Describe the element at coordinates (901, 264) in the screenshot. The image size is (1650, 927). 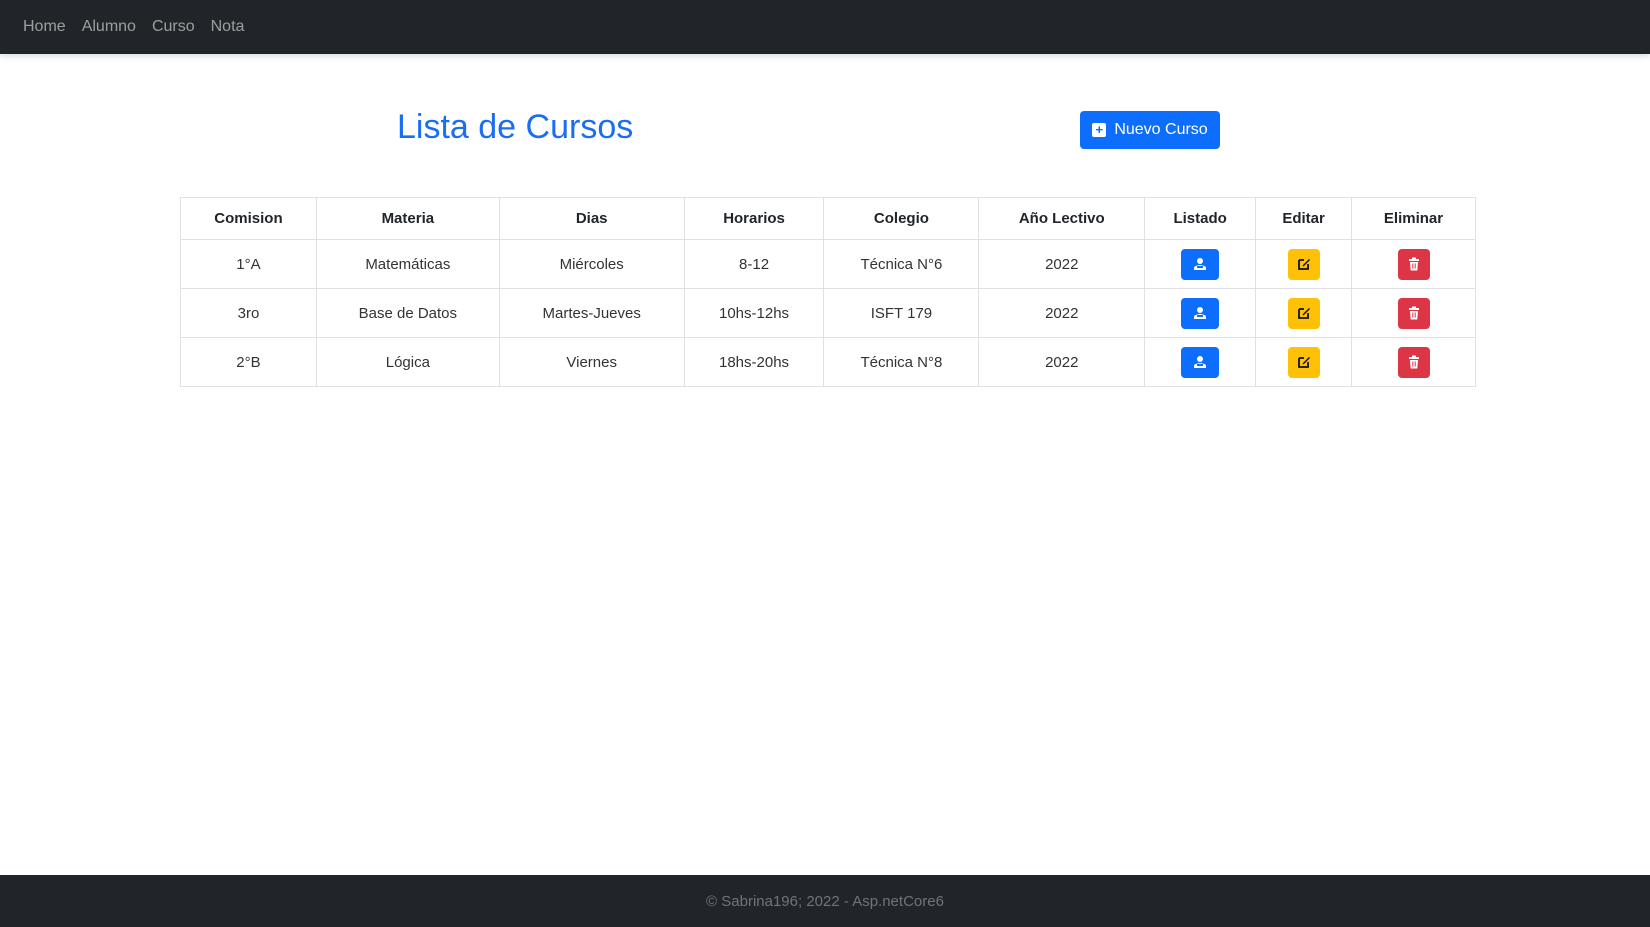
I see `cell-colegio: Técnica N°6` at that location.